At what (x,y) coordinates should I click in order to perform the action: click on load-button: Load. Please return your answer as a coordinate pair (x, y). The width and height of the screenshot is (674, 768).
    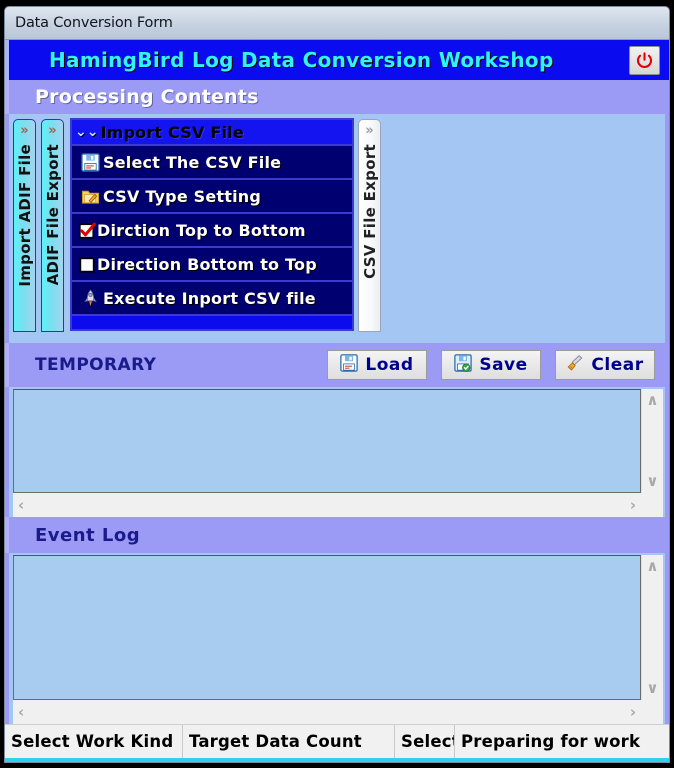
    Looking at the image, I should click on (377, 365).